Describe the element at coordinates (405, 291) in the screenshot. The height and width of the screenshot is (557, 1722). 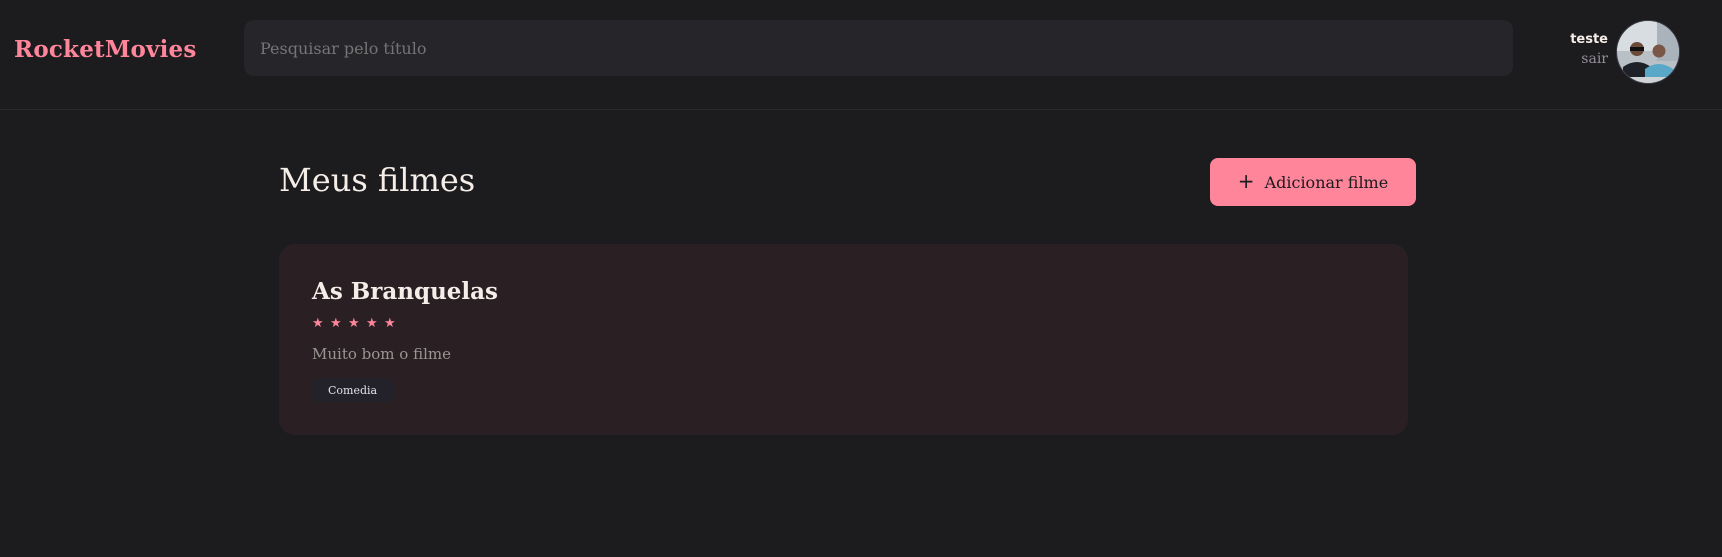
I see `movie-title: As Branquelas` at that location.